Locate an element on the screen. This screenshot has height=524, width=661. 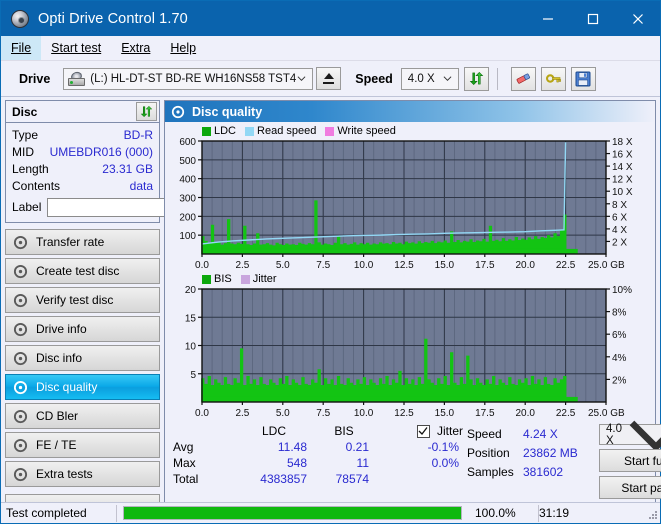
statistics-table: LDC BIS Jitter Avg 11.48 0.21 -0.1% Max is located at coordinates (318, 461).